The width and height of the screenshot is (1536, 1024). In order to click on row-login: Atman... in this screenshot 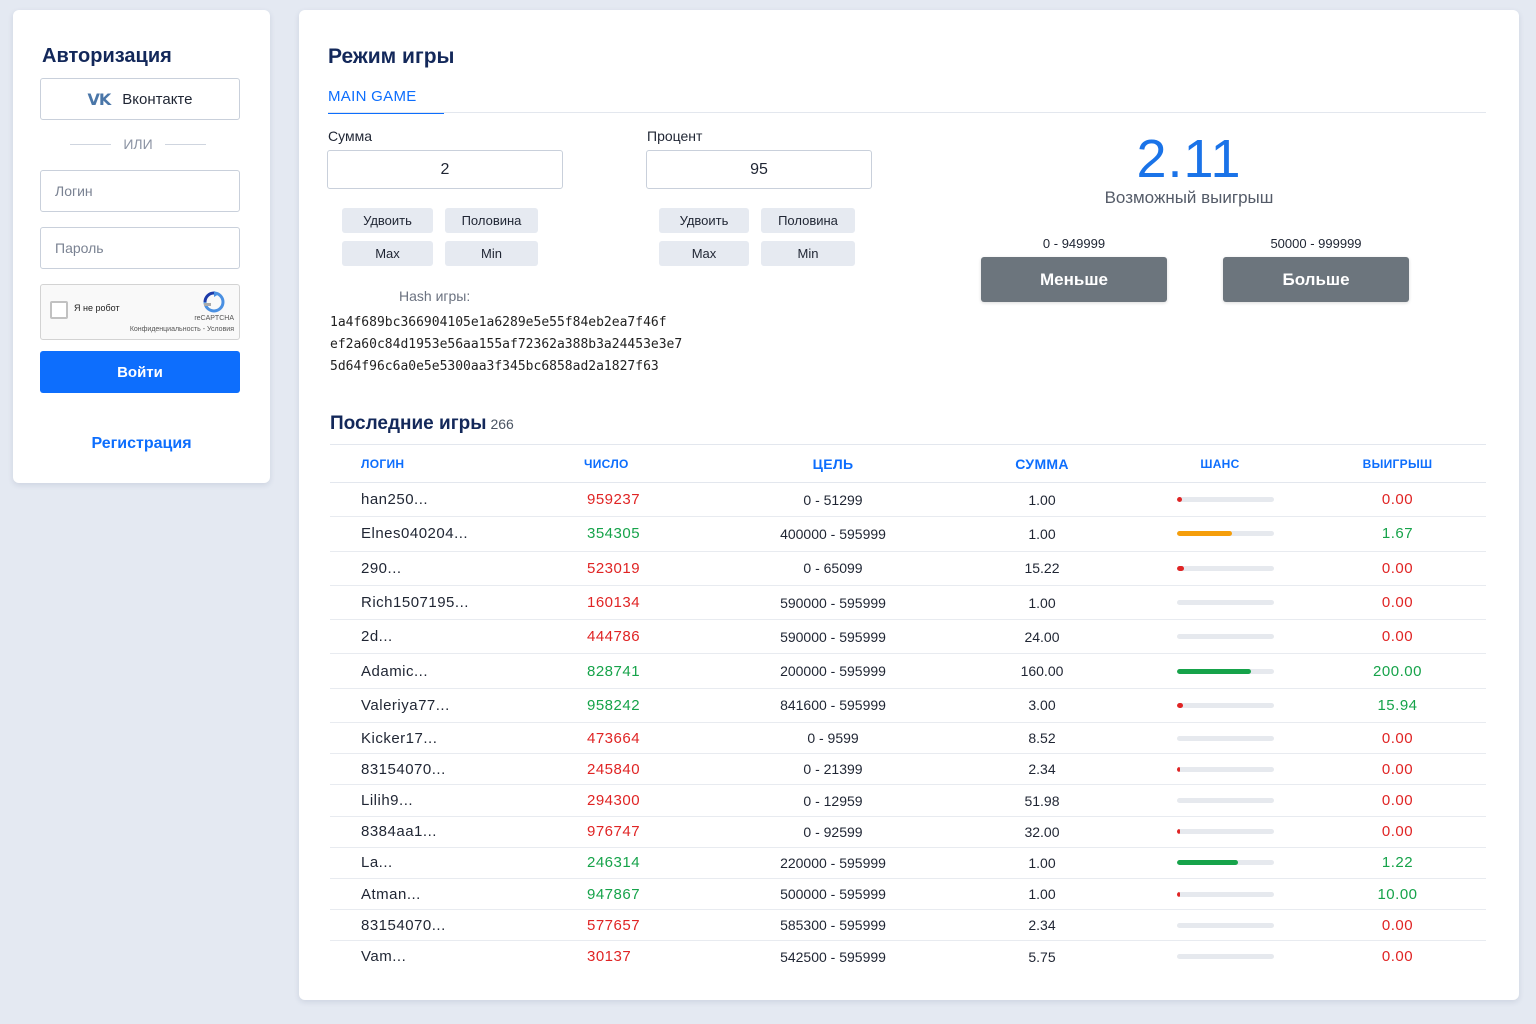, I will do `click(443, 894)`.